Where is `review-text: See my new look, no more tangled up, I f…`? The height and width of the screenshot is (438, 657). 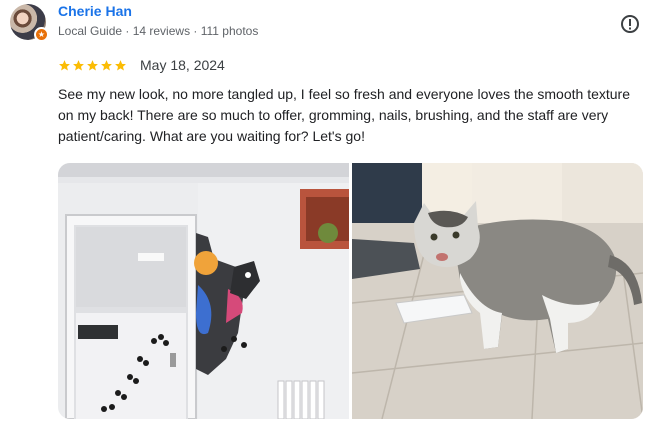
review-text: See my new look, no more tangled up, I f… is located at coordinates (344, 115).